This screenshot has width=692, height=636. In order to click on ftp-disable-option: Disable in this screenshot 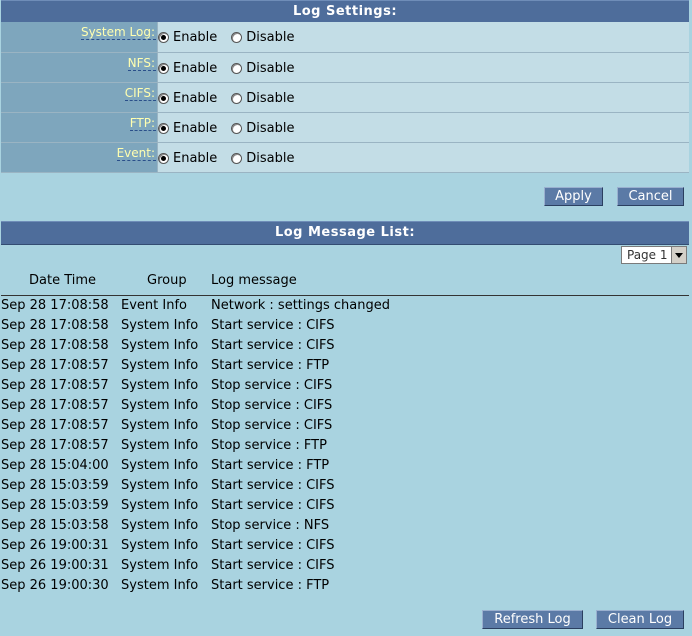, I will do `click(263, 128)`.